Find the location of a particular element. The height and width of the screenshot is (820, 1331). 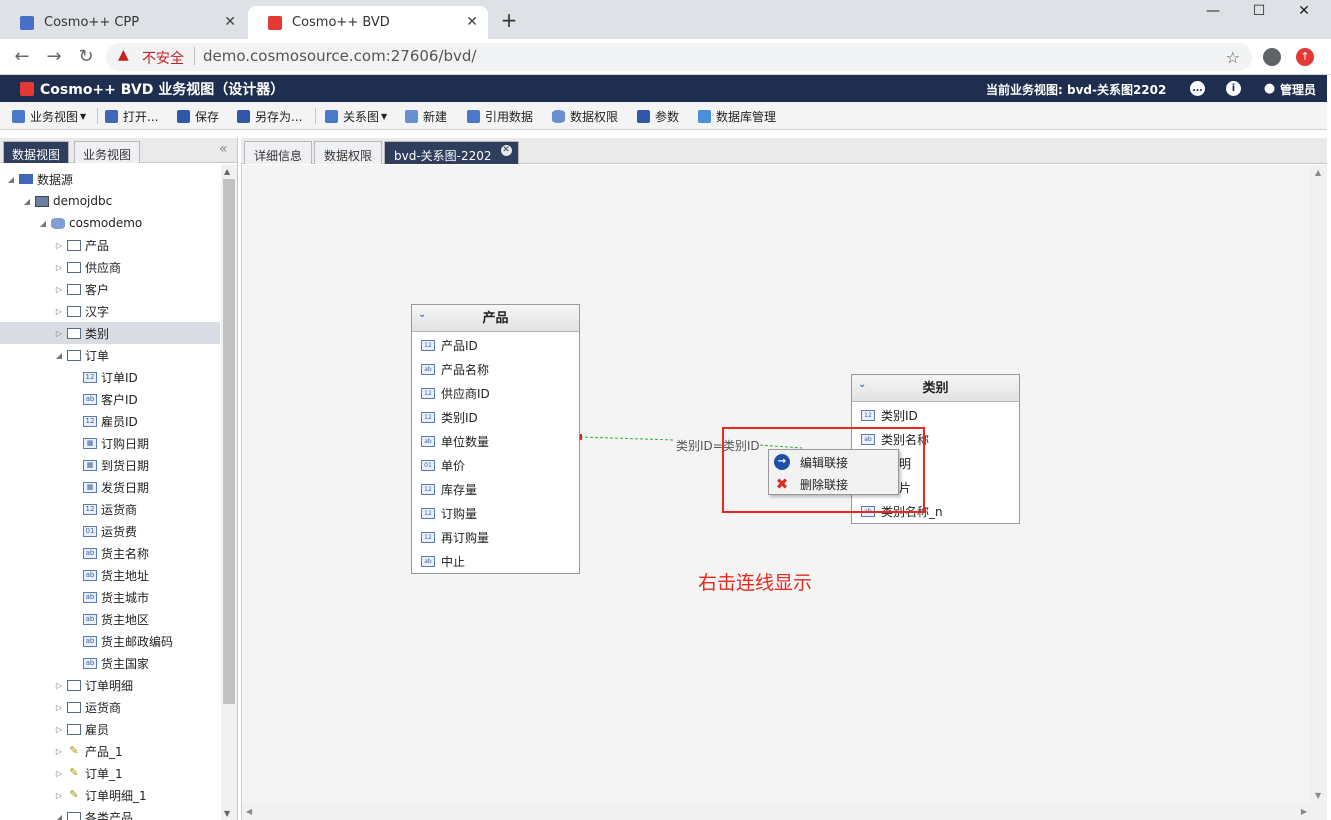

tree-item: ◢ 各类产品 is located at coordinates (110, 813).